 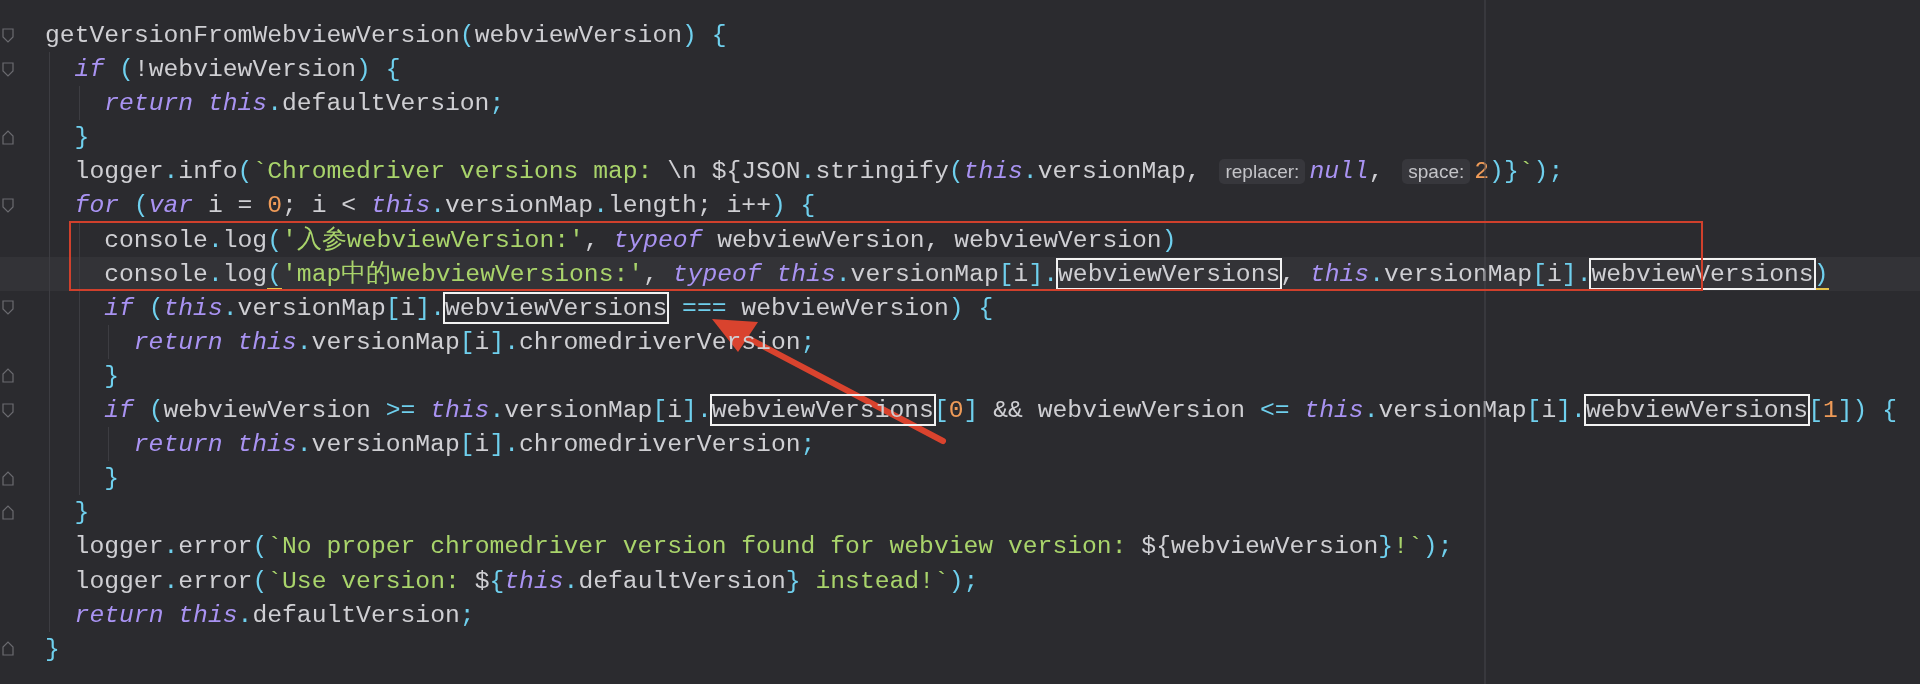 I want to click on code-line: if (this.versionMap[i].webviewVersions === webviewVersion) {, so click(x=549, y=308).